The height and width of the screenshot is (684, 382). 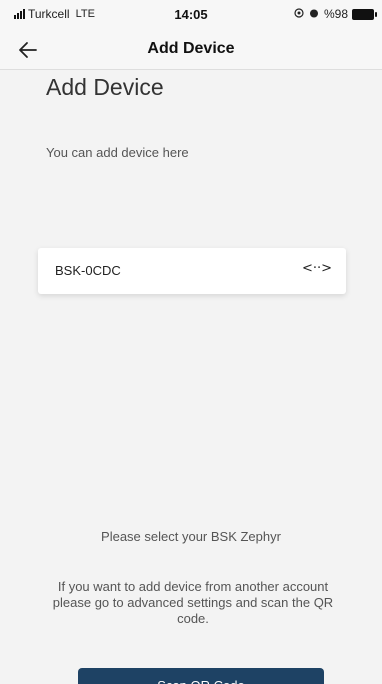 I want to click on scan-qr-button: Scan QR Code, so click(x=201, y=676).